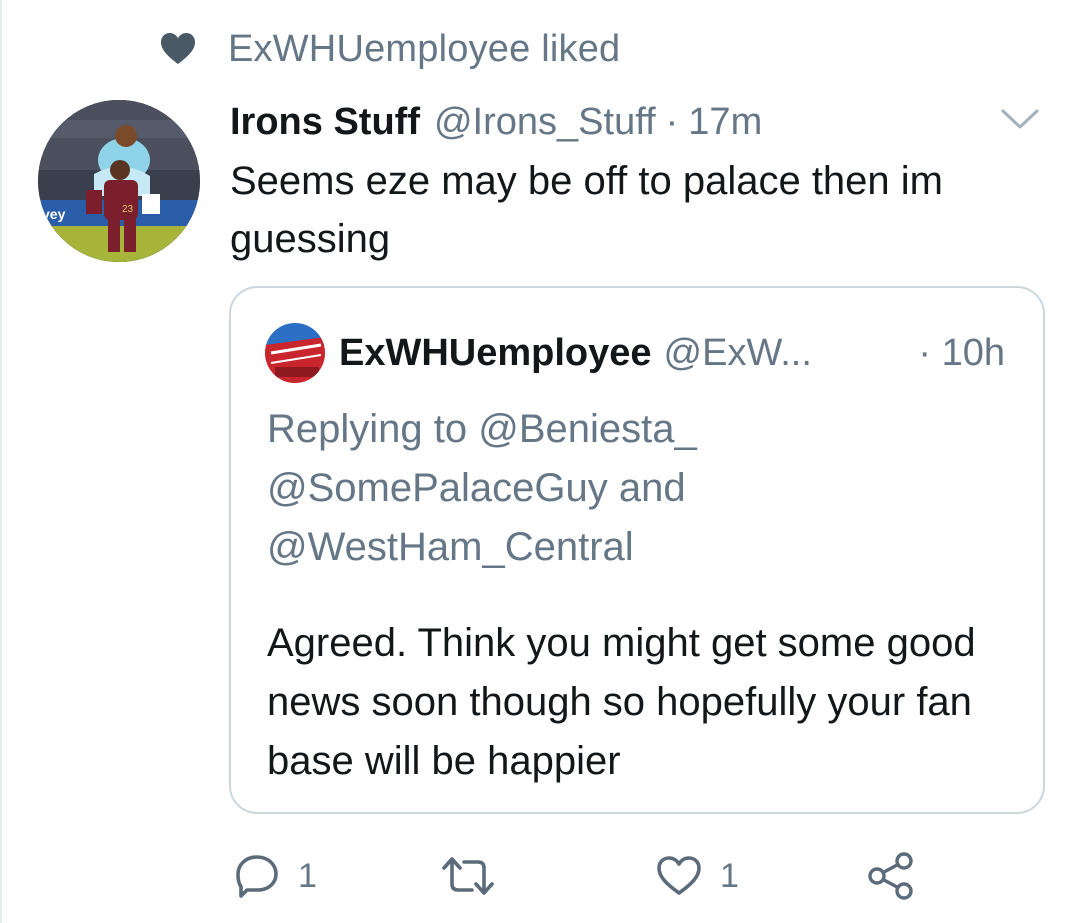 The height and width of the screenshot is (923, 1080). I want to click on social-context: ExWHUemployee liked, so click(390, 49).